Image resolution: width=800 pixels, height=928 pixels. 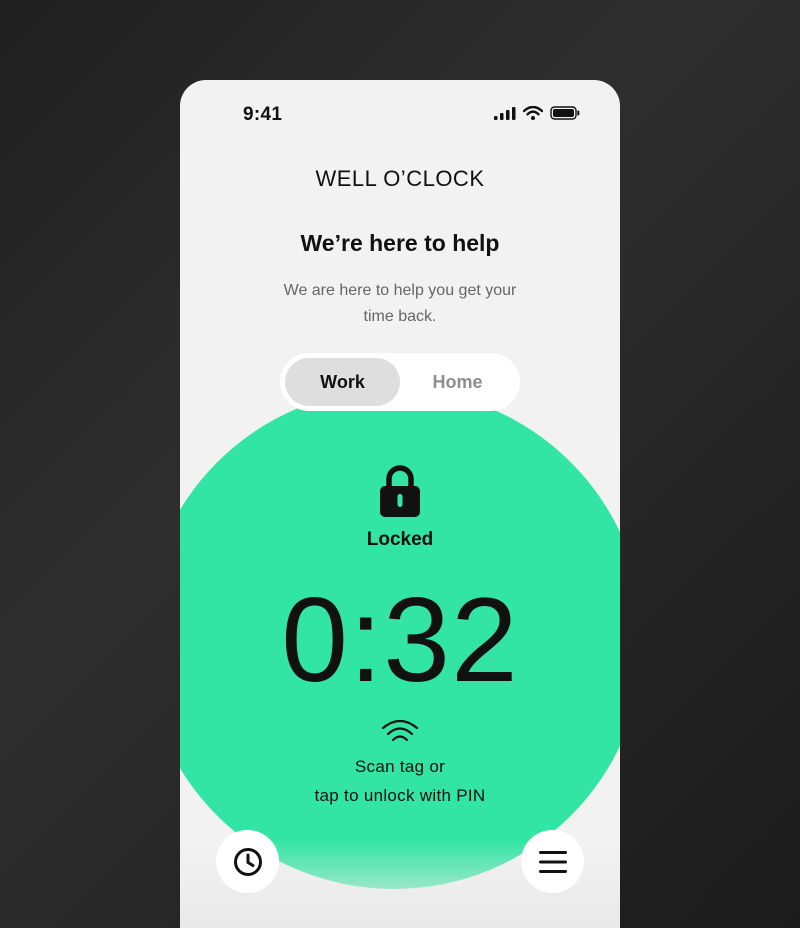 I want to click on toggle-work: Work, so click(x=342, y=382).